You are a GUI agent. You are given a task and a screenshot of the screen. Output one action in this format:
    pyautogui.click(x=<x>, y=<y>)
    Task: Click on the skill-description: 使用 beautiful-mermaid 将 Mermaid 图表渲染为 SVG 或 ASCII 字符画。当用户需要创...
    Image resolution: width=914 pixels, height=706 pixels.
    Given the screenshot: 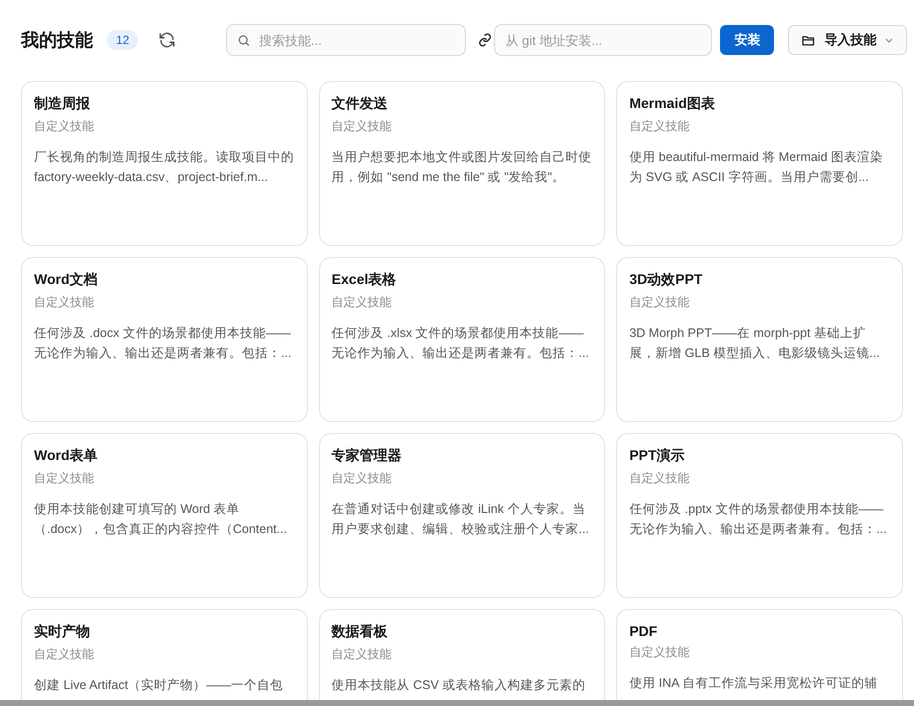 What is the action you would take?
    pyautogui.click(x=756, y=167)
    